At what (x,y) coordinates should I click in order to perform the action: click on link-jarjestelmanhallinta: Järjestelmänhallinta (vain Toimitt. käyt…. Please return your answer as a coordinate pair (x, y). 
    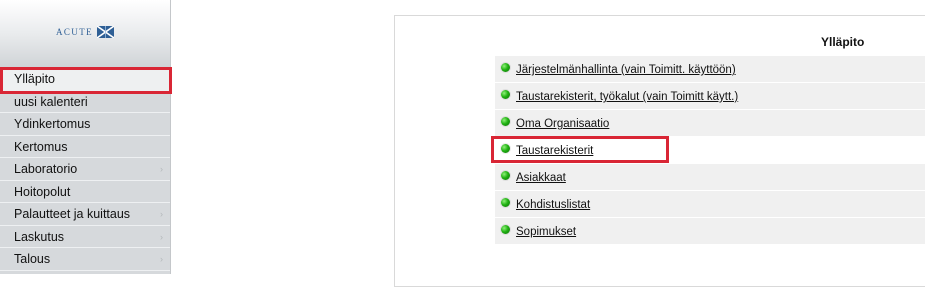
    Looking at the image, I should click on (626, 70).